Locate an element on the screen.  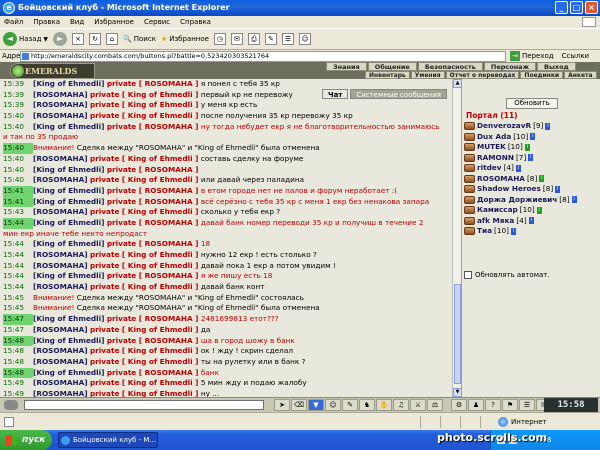
player-list-item: Shadow Heroes [8] i is located at coordinates (531, 189).